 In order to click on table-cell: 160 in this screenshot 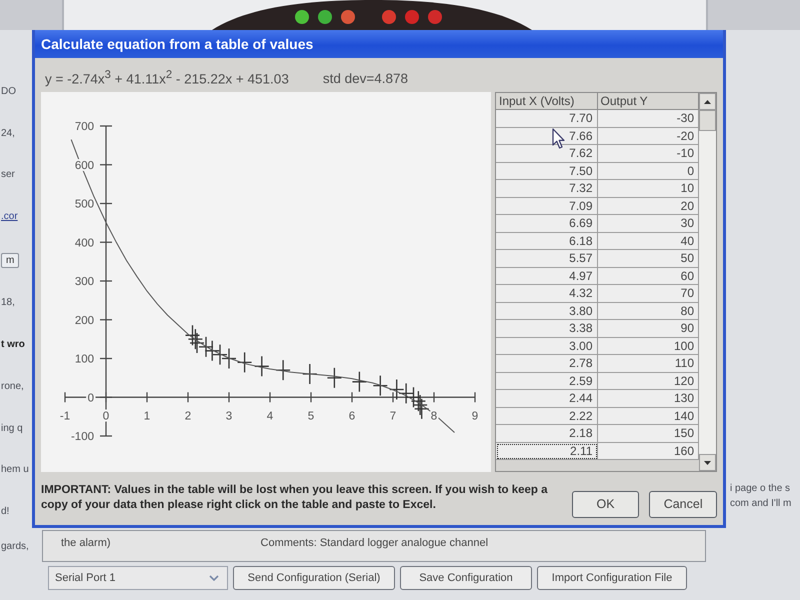, I will do `click(648, 451)`.